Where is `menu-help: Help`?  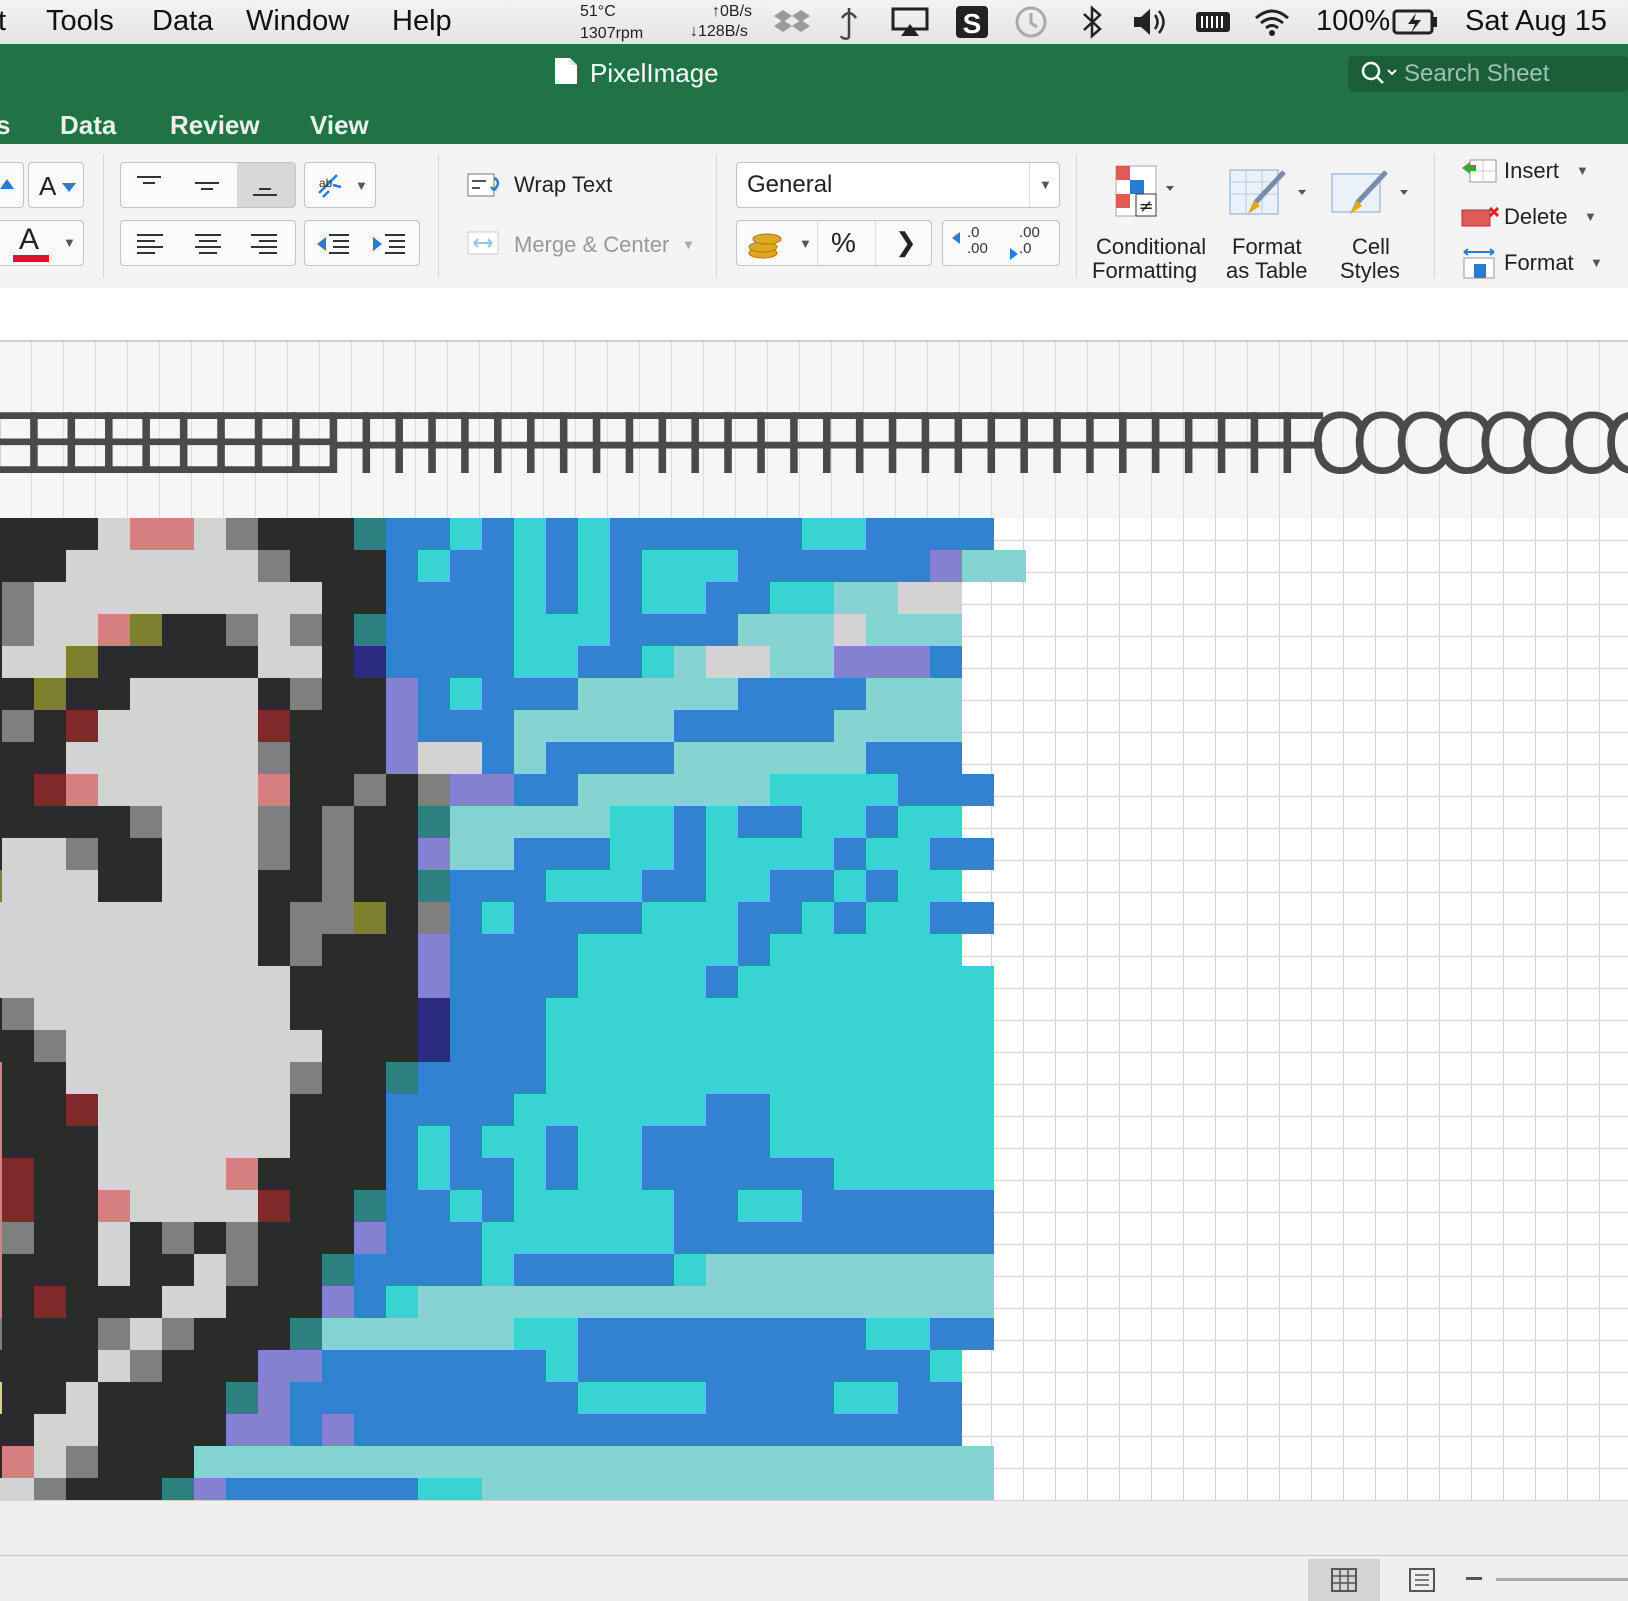 menu-help: Help is located at coordinates (422, 21).